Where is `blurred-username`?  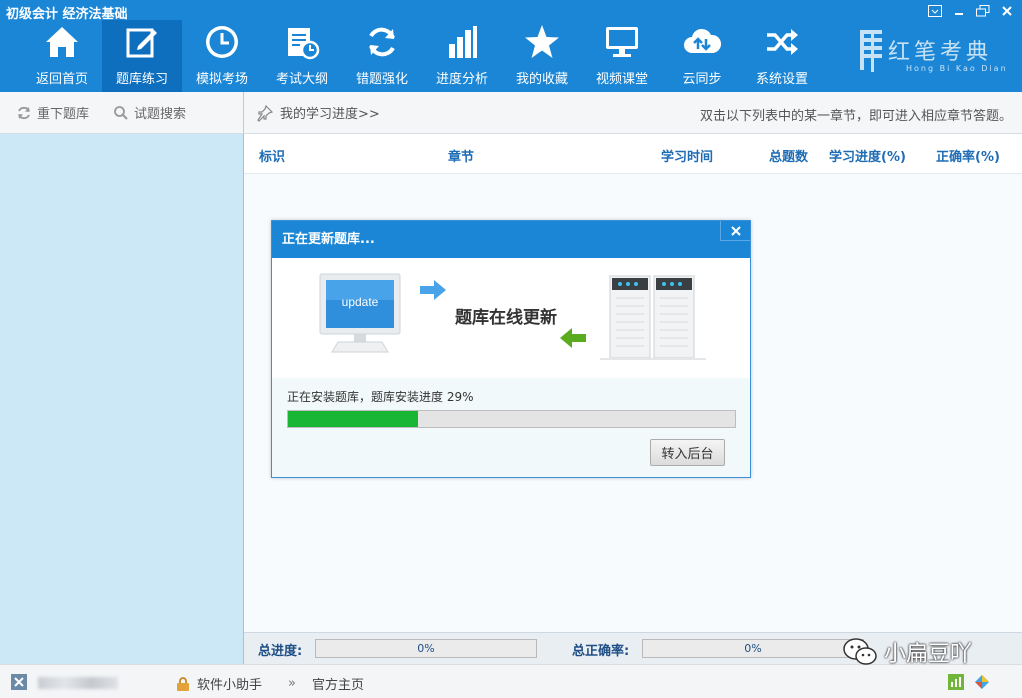 blurred-username is located at coordinates (78, 683).